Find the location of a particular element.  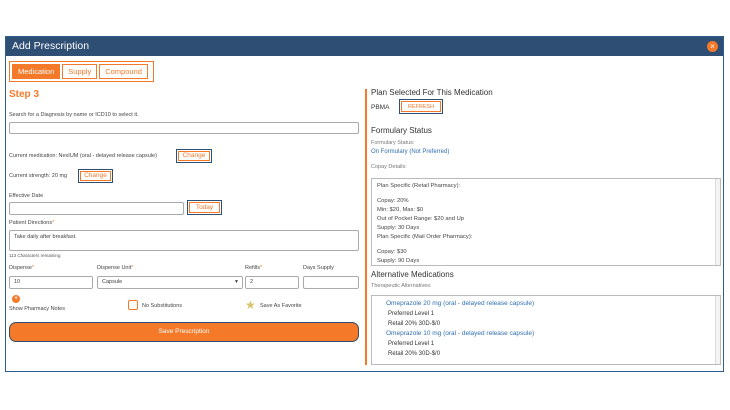

copay-line: Plan Specific (Mail Order Pharmacy): is located at coordinates (425, 237).